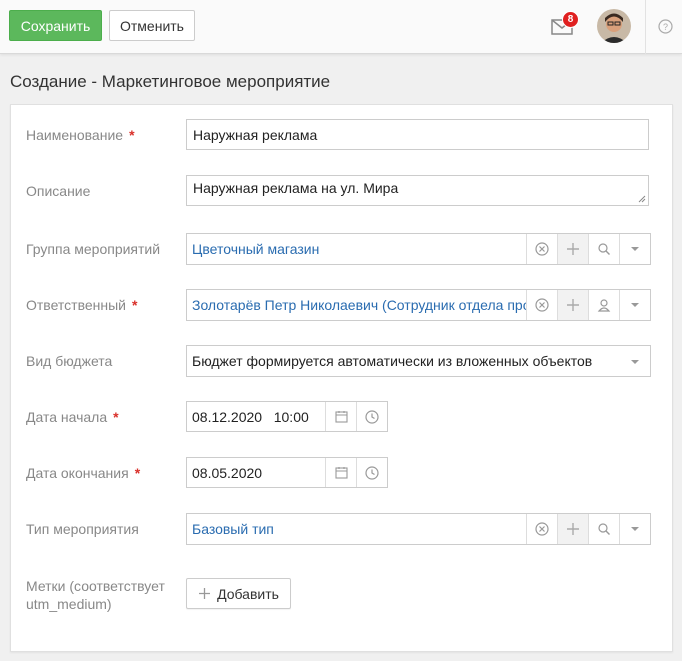 The height and width of the screenshot is (661, 682). Describe the element at coordinates (417, 190) in the screenshot. I see `description-textarea: Наружная реклама на ул. Мира` at that location.